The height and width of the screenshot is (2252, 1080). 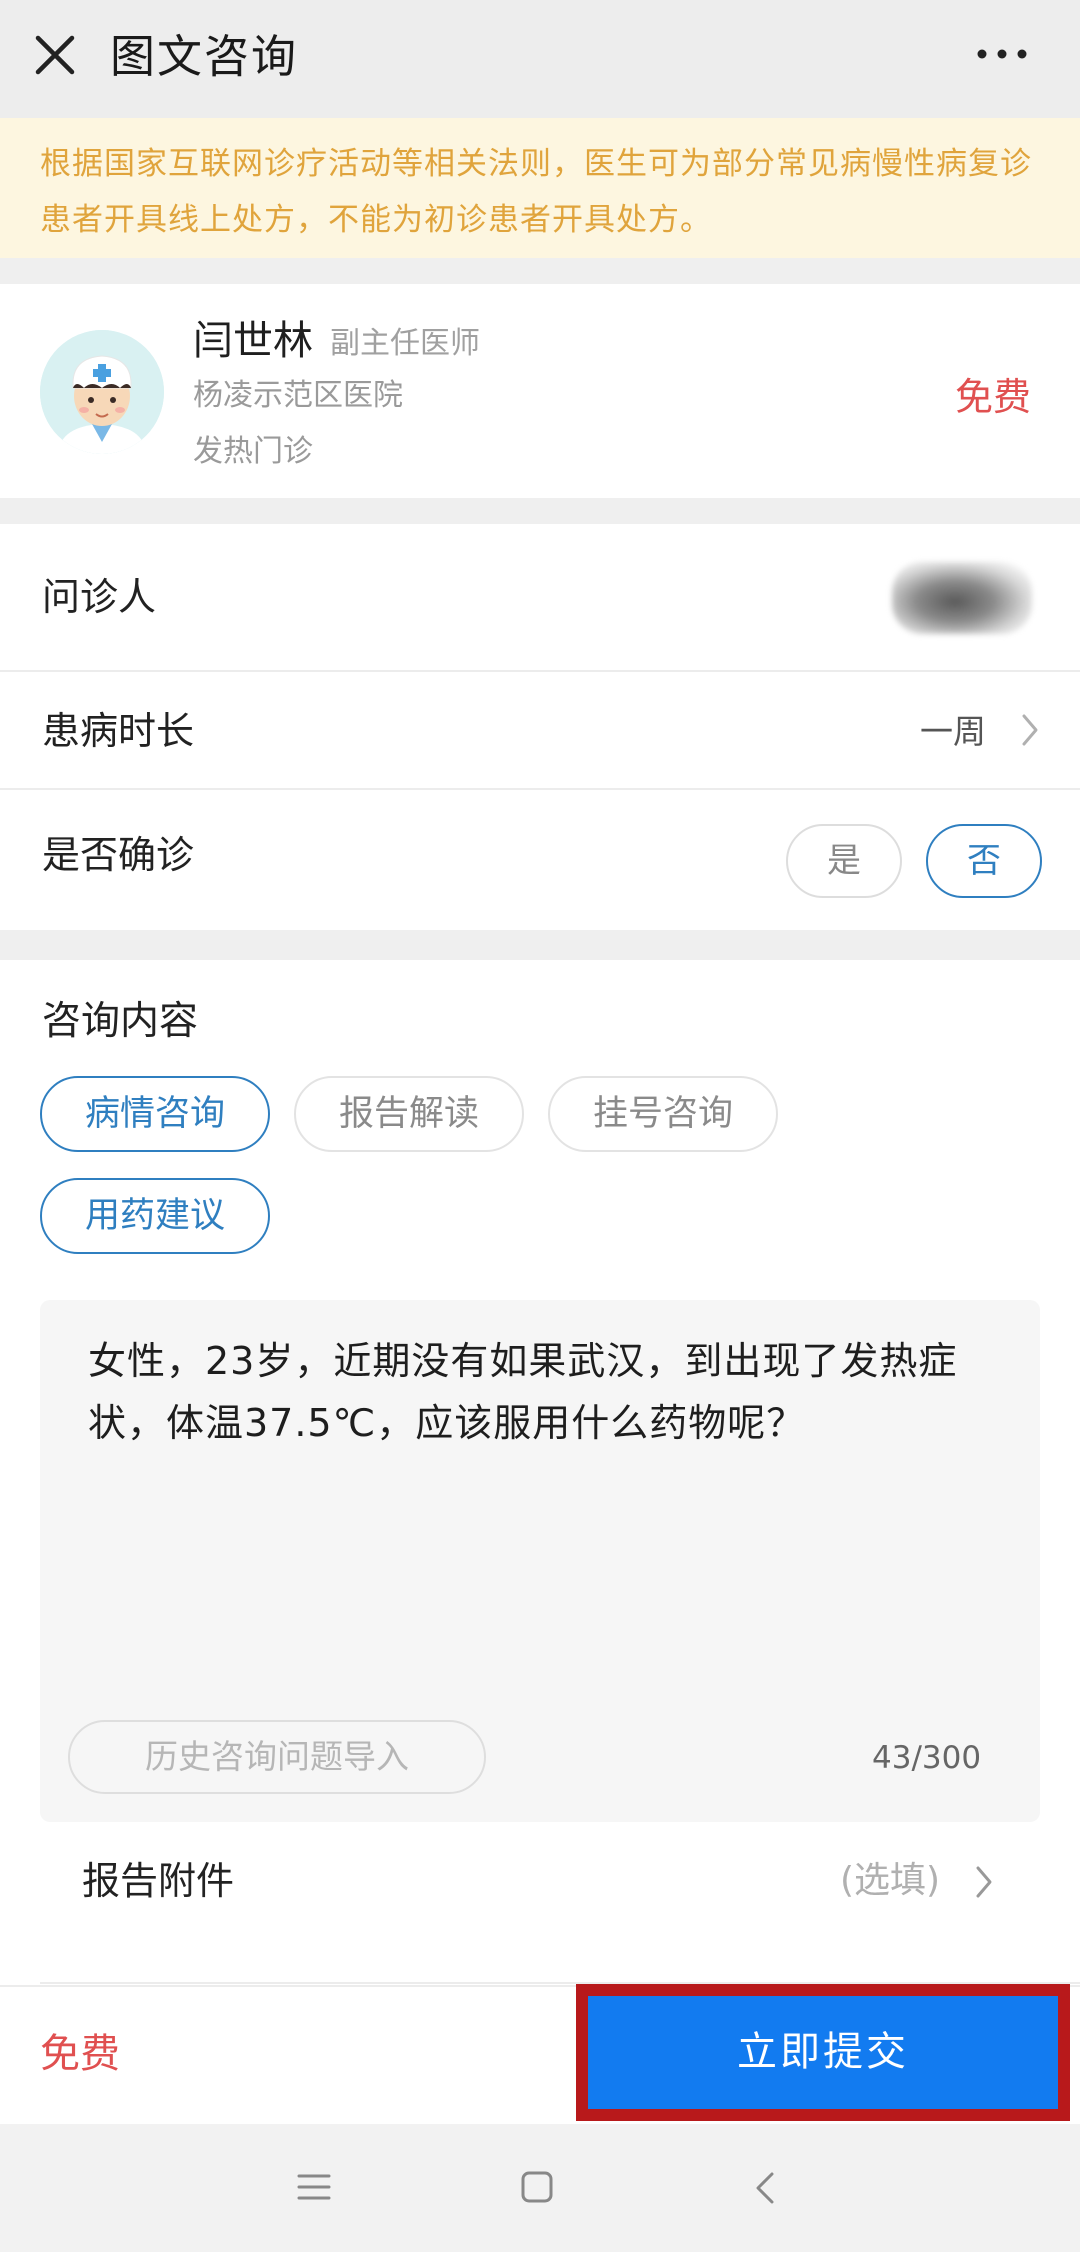 I want to click on diagnosed-row: 是否确诊 是 否, so click(x=540, y=860).